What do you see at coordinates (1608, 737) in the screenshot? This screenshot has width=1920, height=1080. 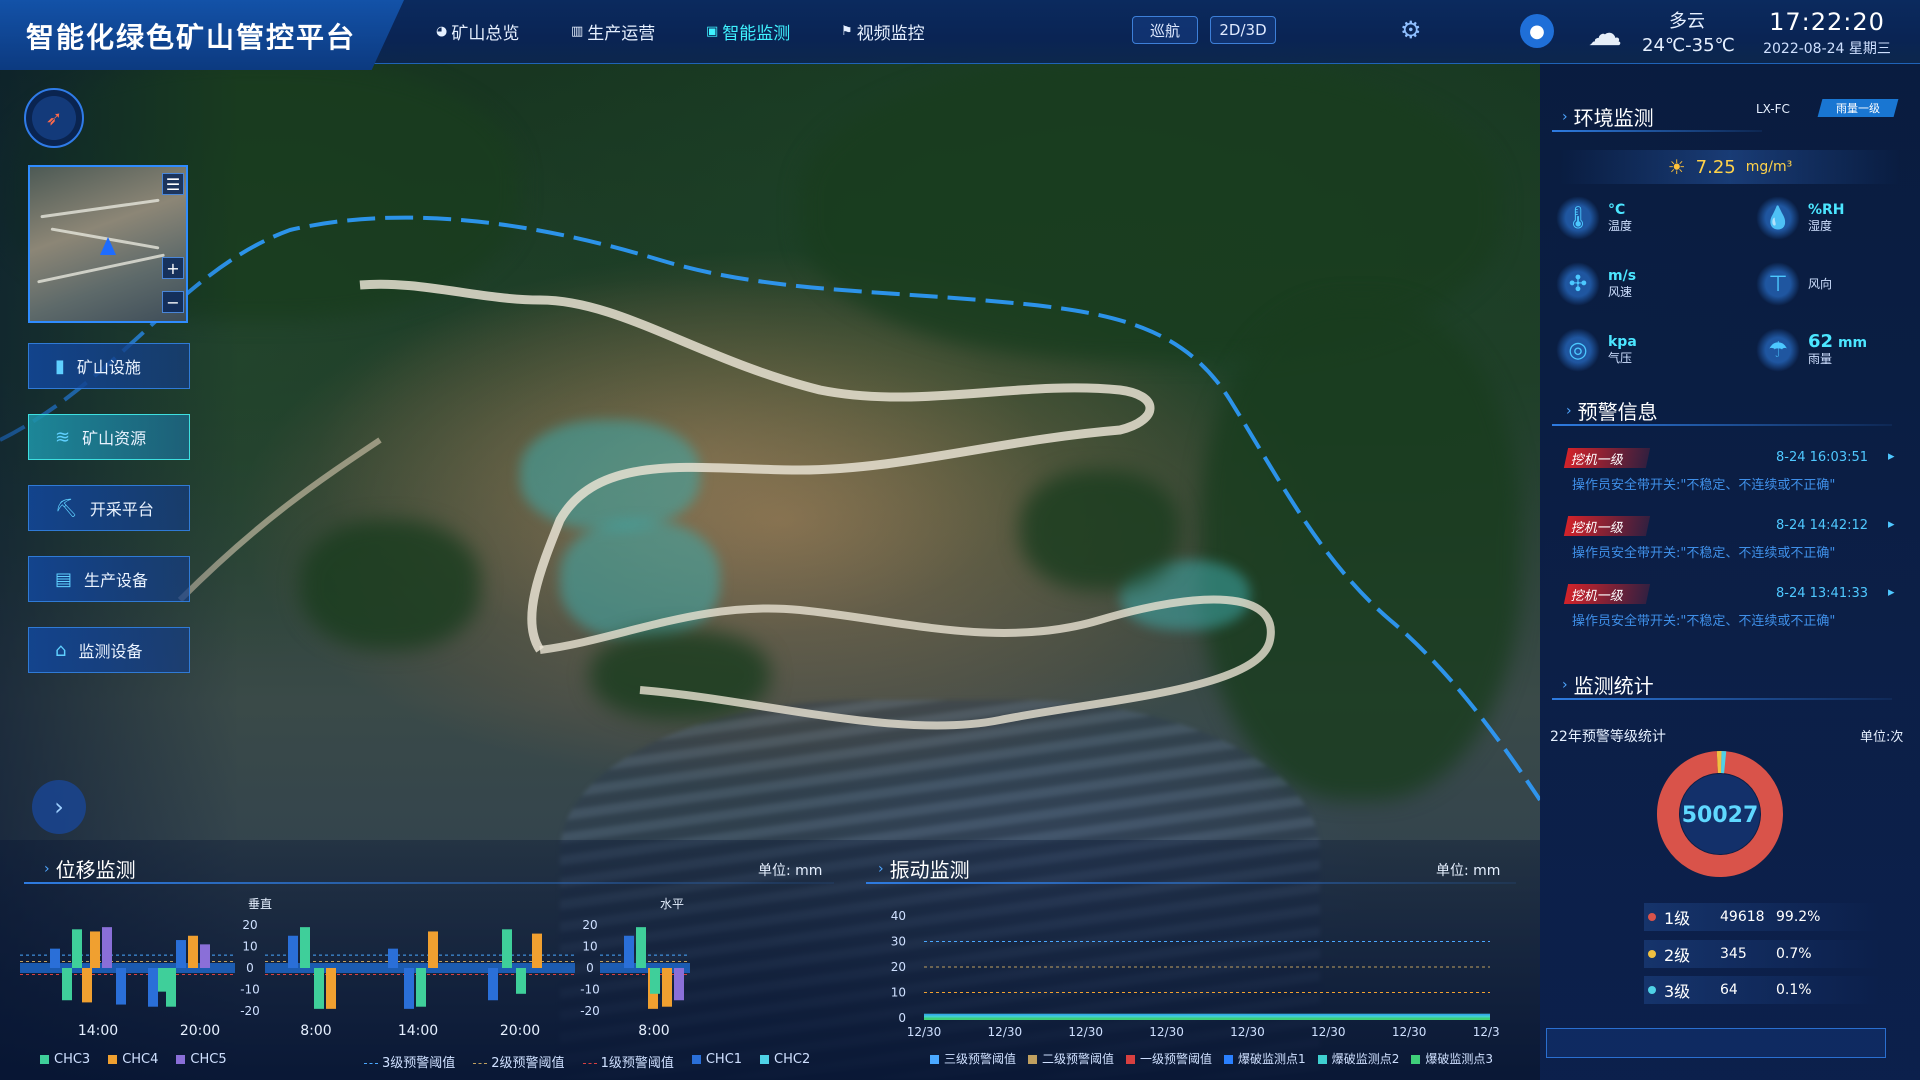 I see `stats-subtitle: 22年预警等级统计` at bounding box center [1608, 737].